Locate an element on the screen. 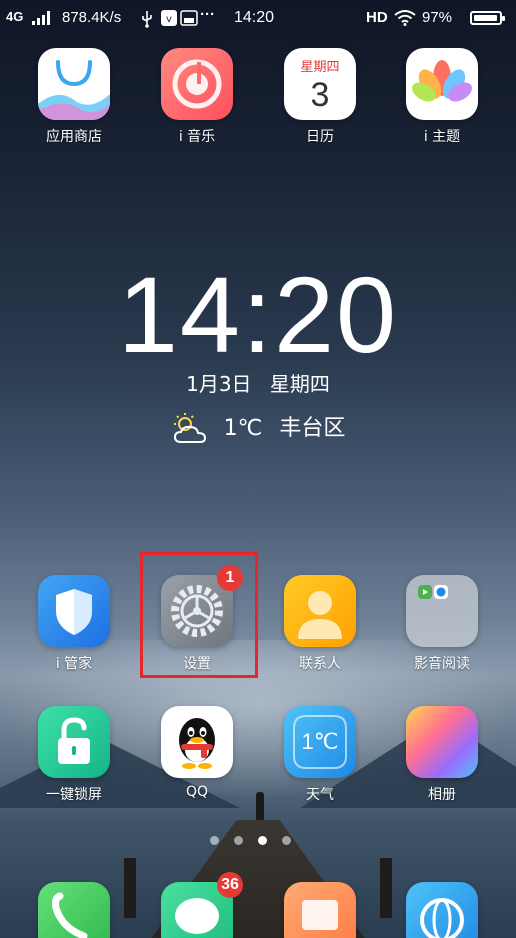 The image size is (516, 938). clock-time: 14:20 is located at coordinates (258, 315).